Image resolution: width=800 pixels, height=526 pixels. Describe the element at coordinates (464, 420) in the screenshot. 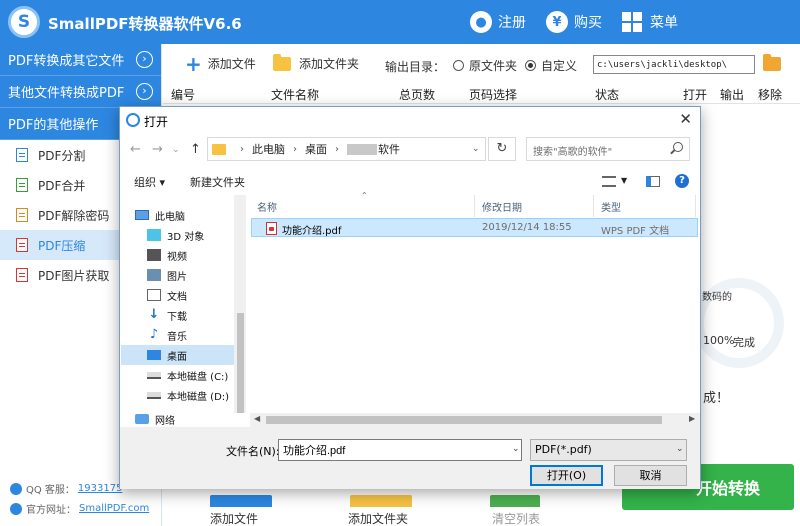

I see `file-list-h-scrollbar-thumb` at that location.